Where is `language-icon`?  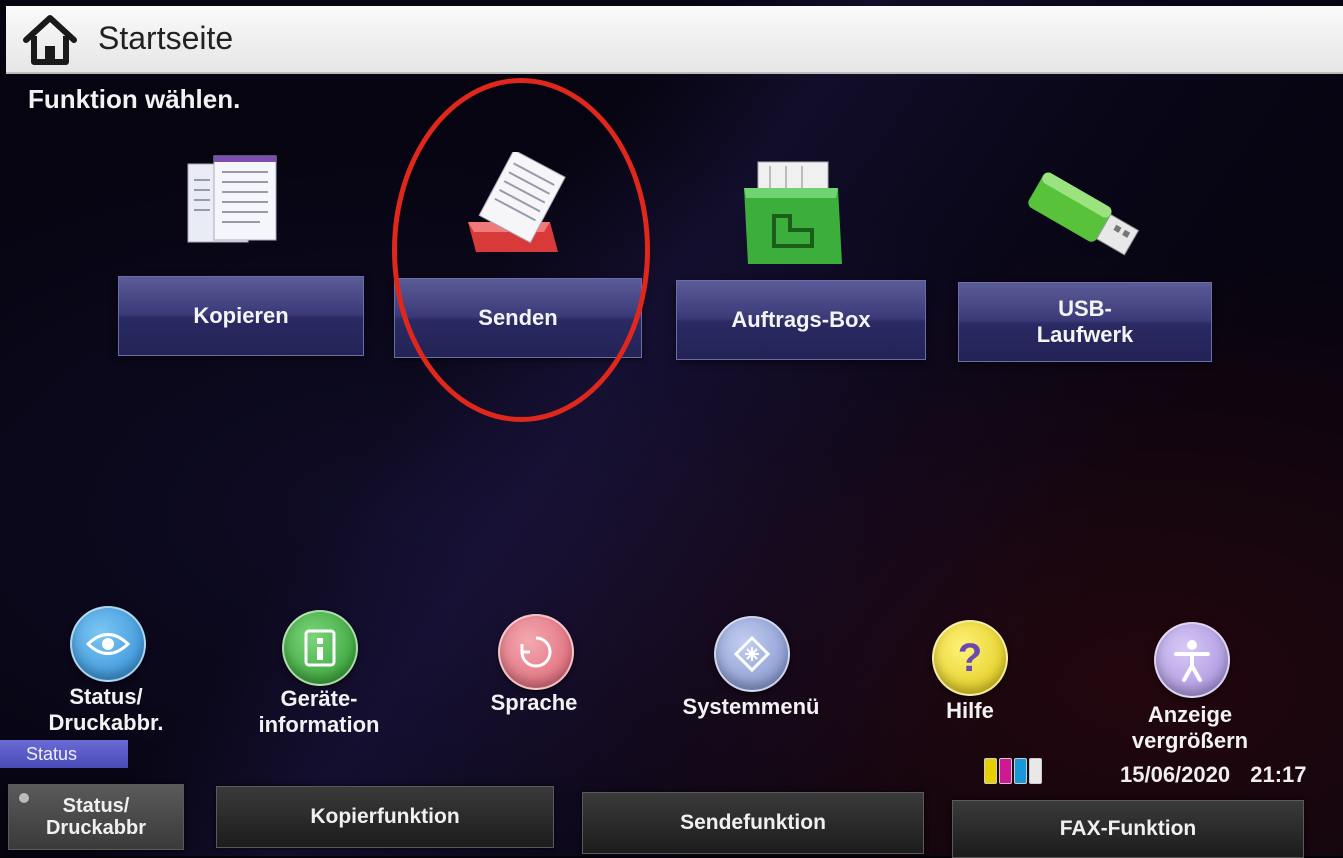
language-icon is located at coordinates (536, 652).